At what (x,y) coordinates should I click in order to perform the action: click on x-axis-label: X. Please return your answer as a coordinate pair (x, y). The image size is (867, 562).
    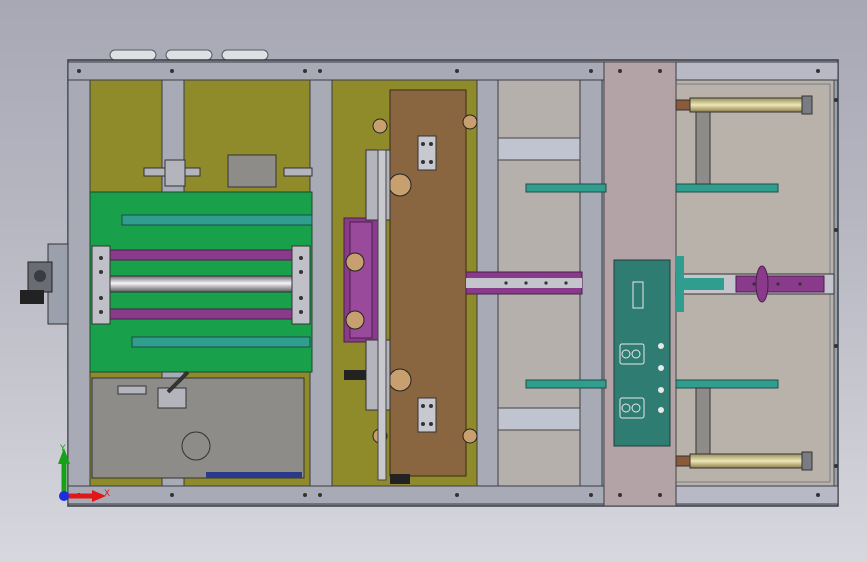
    Looking at the image, I should click on (107, 494).